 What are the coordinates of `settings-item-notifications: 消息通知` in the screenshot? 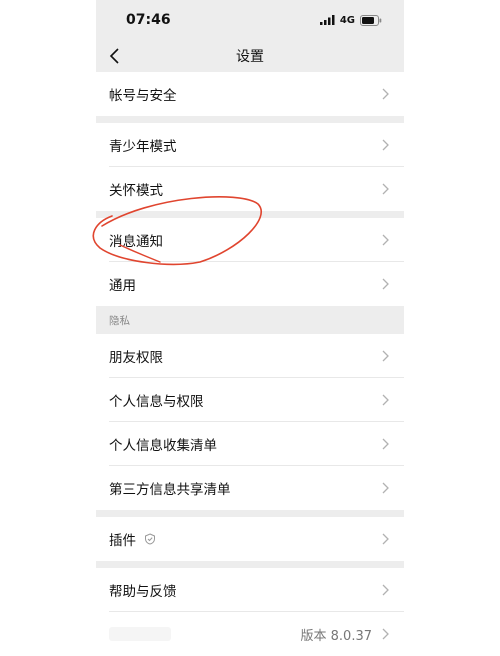 It's located at (250, 240).